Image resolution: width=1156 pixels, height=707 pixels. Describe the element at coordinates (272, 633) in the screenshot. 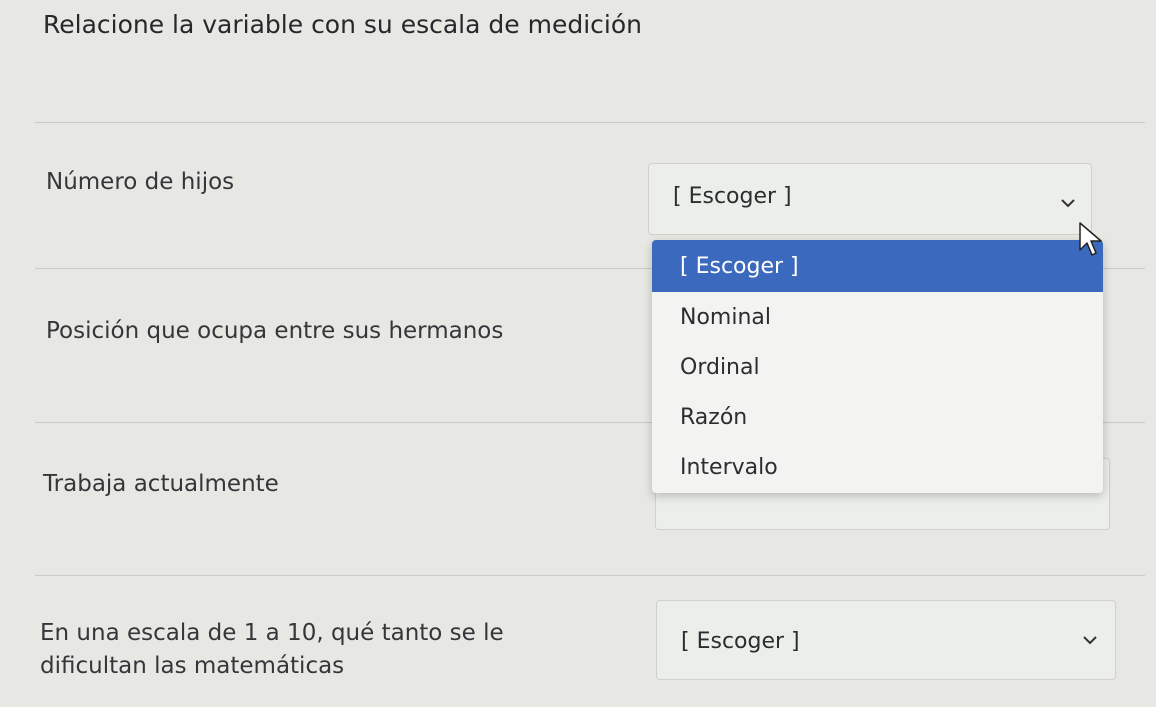

I see `label-line: En una escala de 1 a 10, qué tanto se le` at that location.